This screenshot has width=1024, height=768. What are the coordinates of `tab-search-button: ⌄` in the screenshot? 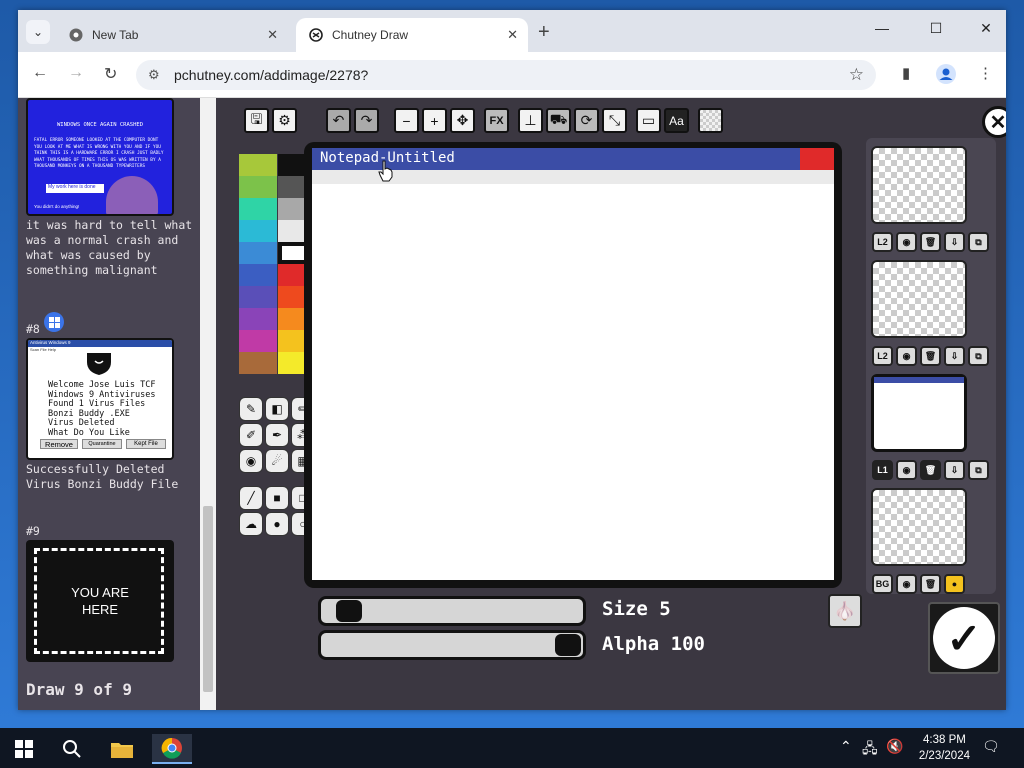 It's located at (38, 32).